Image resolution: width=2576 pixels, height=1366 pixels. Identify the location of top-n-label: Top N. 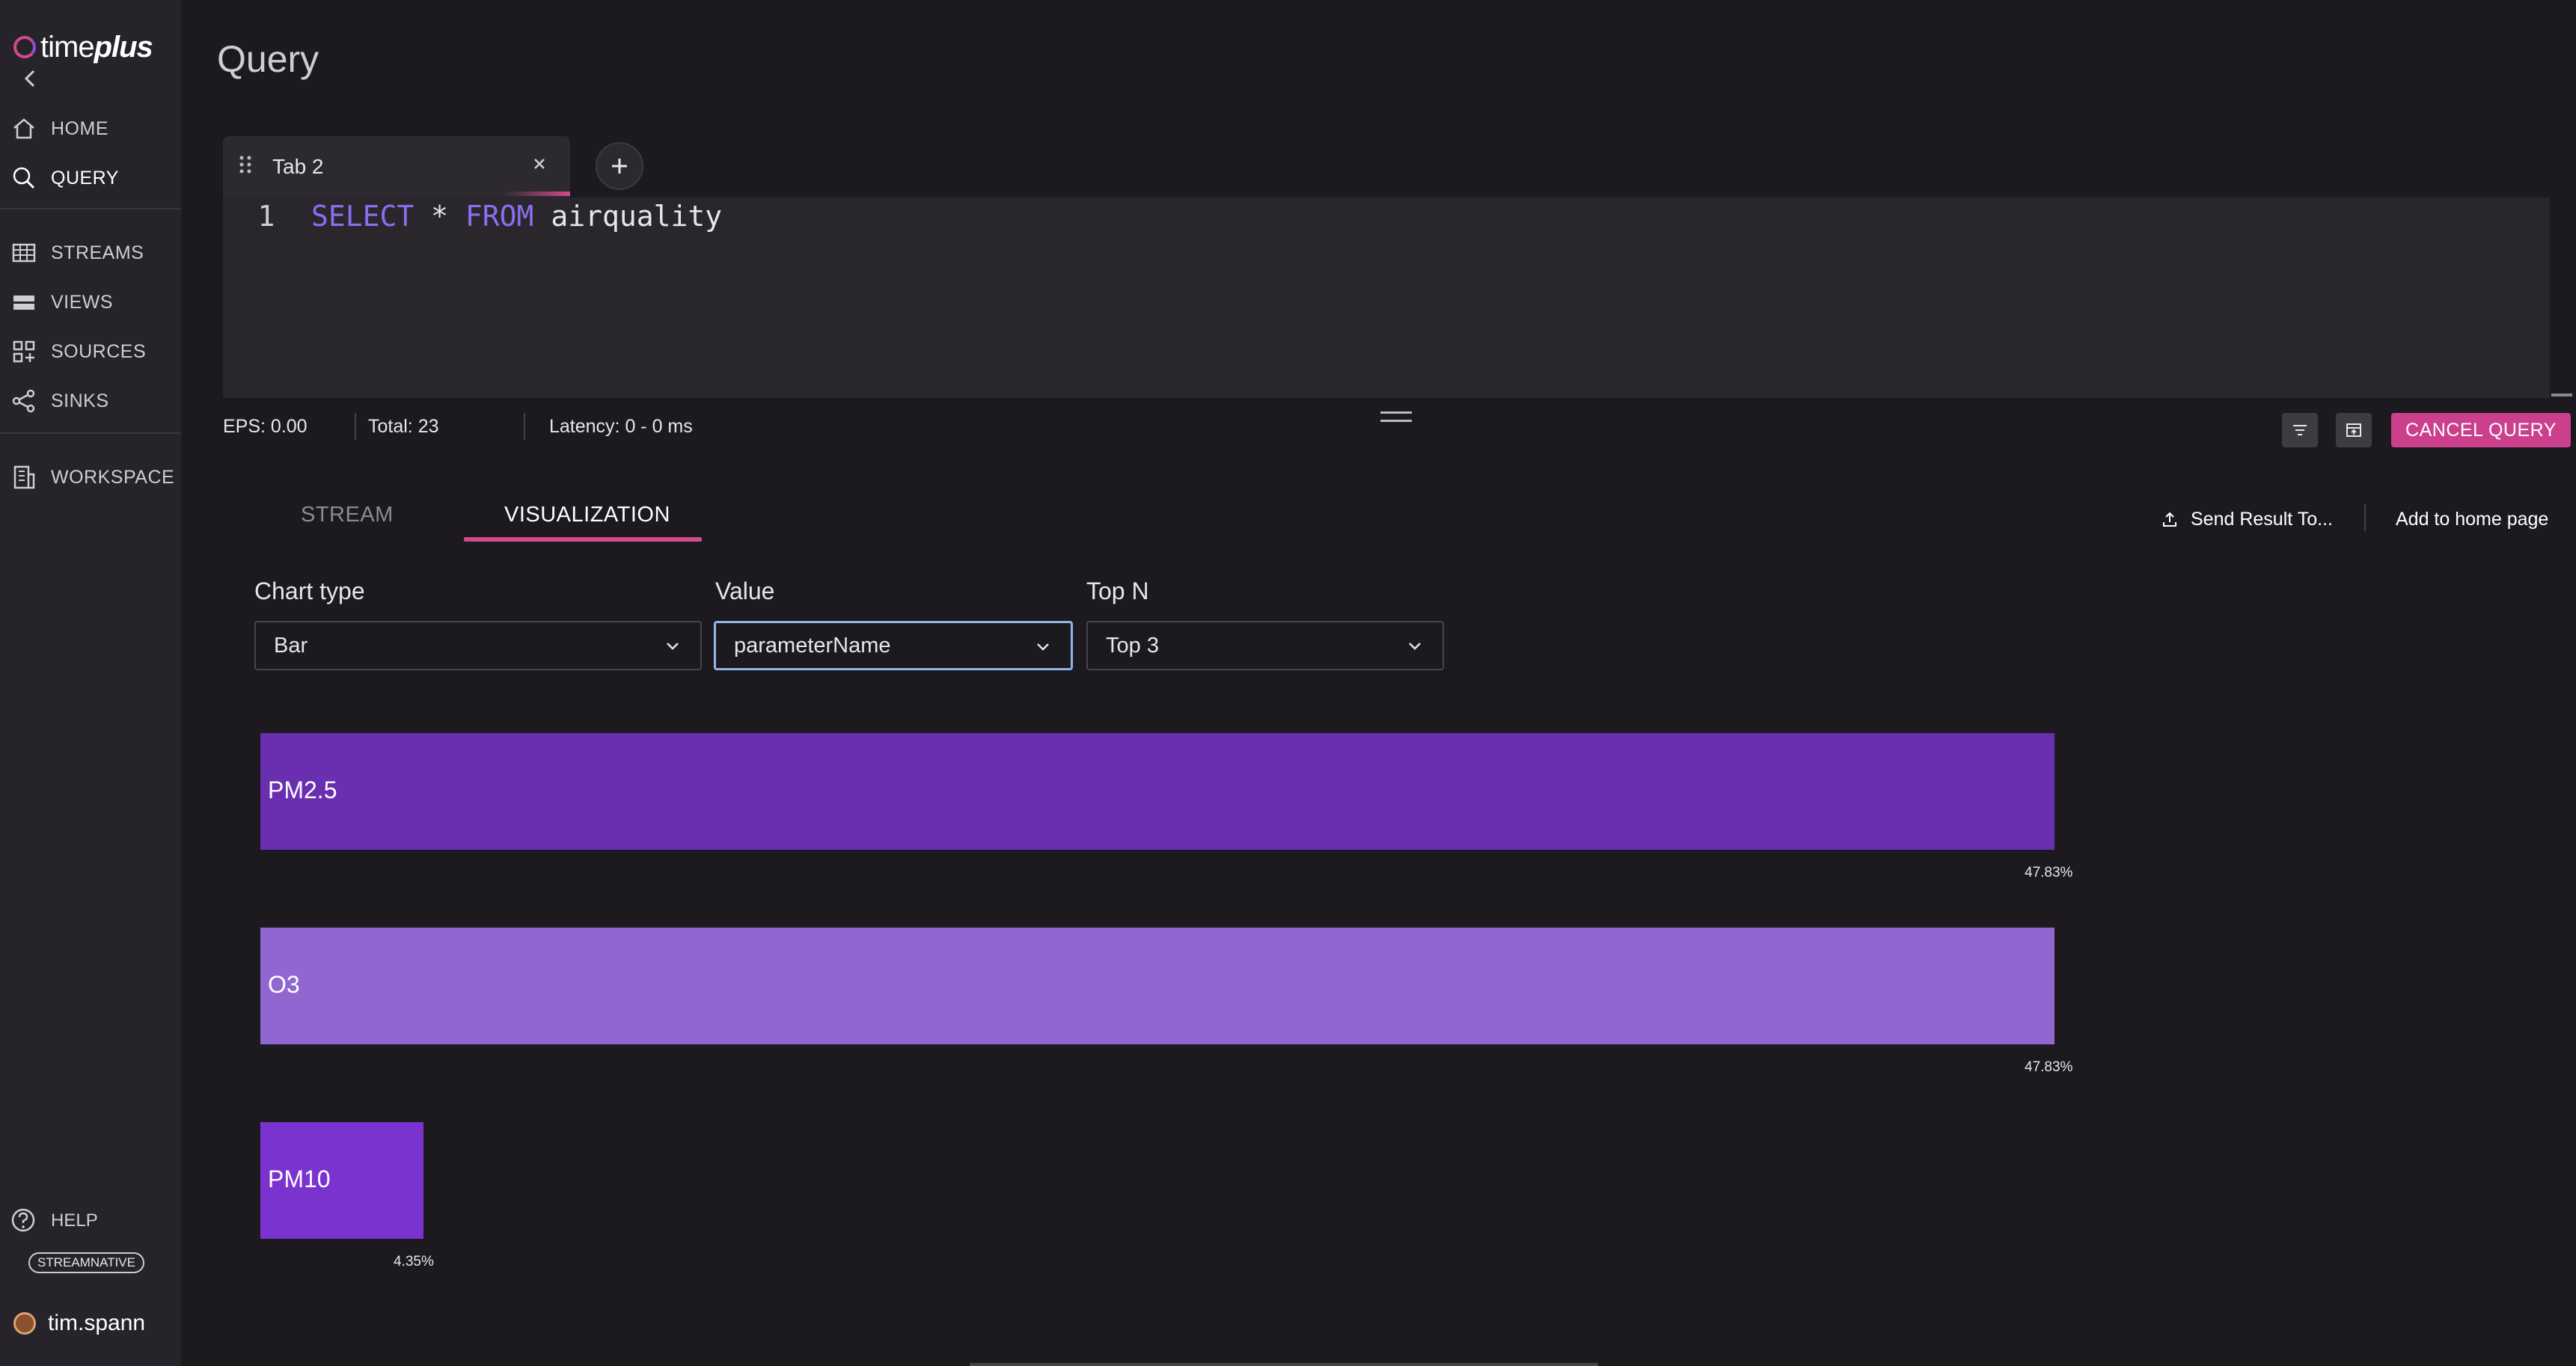
(1117, 591).